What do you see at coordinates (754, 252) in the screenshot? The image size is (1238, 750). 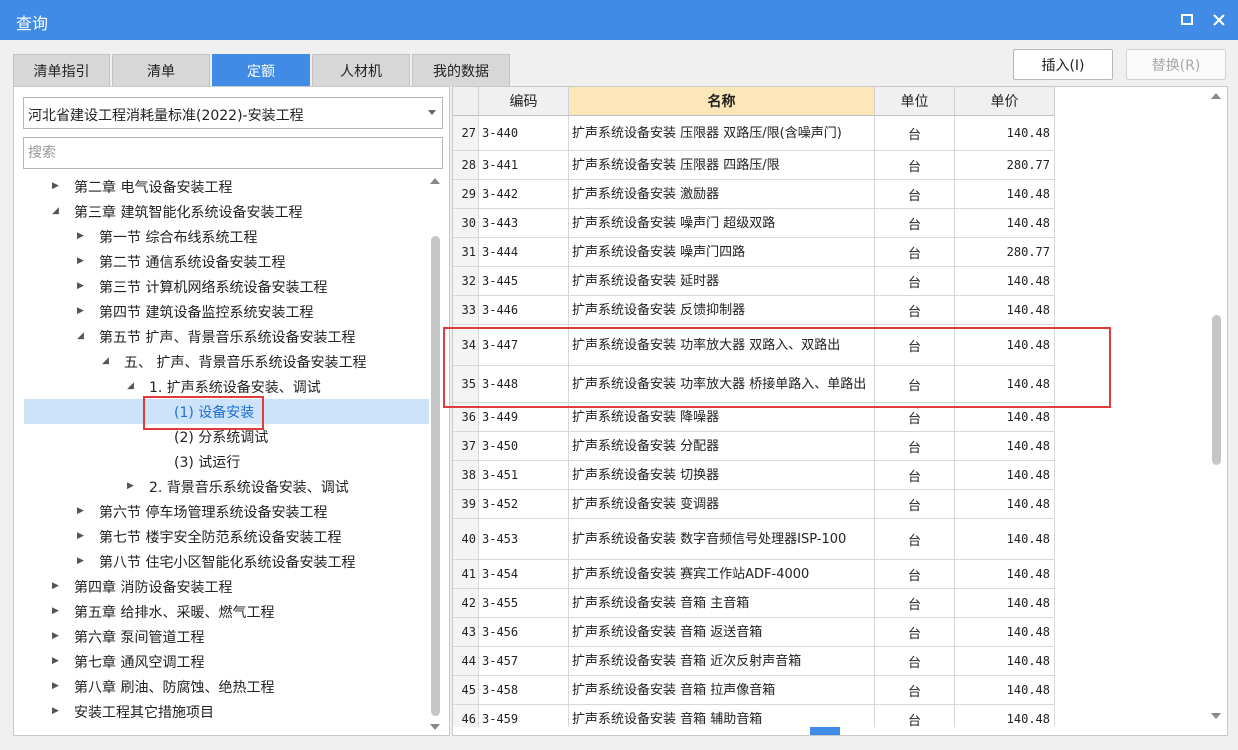 I see `table-row: 31 3-444 扩声系统设备安装 噪声门四路台 280.77` at bounding box center [754, 252].